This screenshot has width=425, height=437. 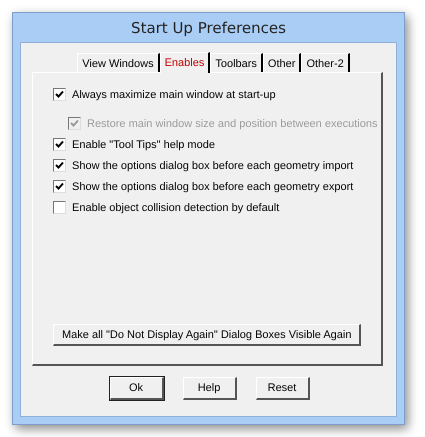 What do you see at coordinates (213, 166) in the screenshot?
I see `option-label: Show the options dialog box before each geometry import` at bounding box center [213, 166].